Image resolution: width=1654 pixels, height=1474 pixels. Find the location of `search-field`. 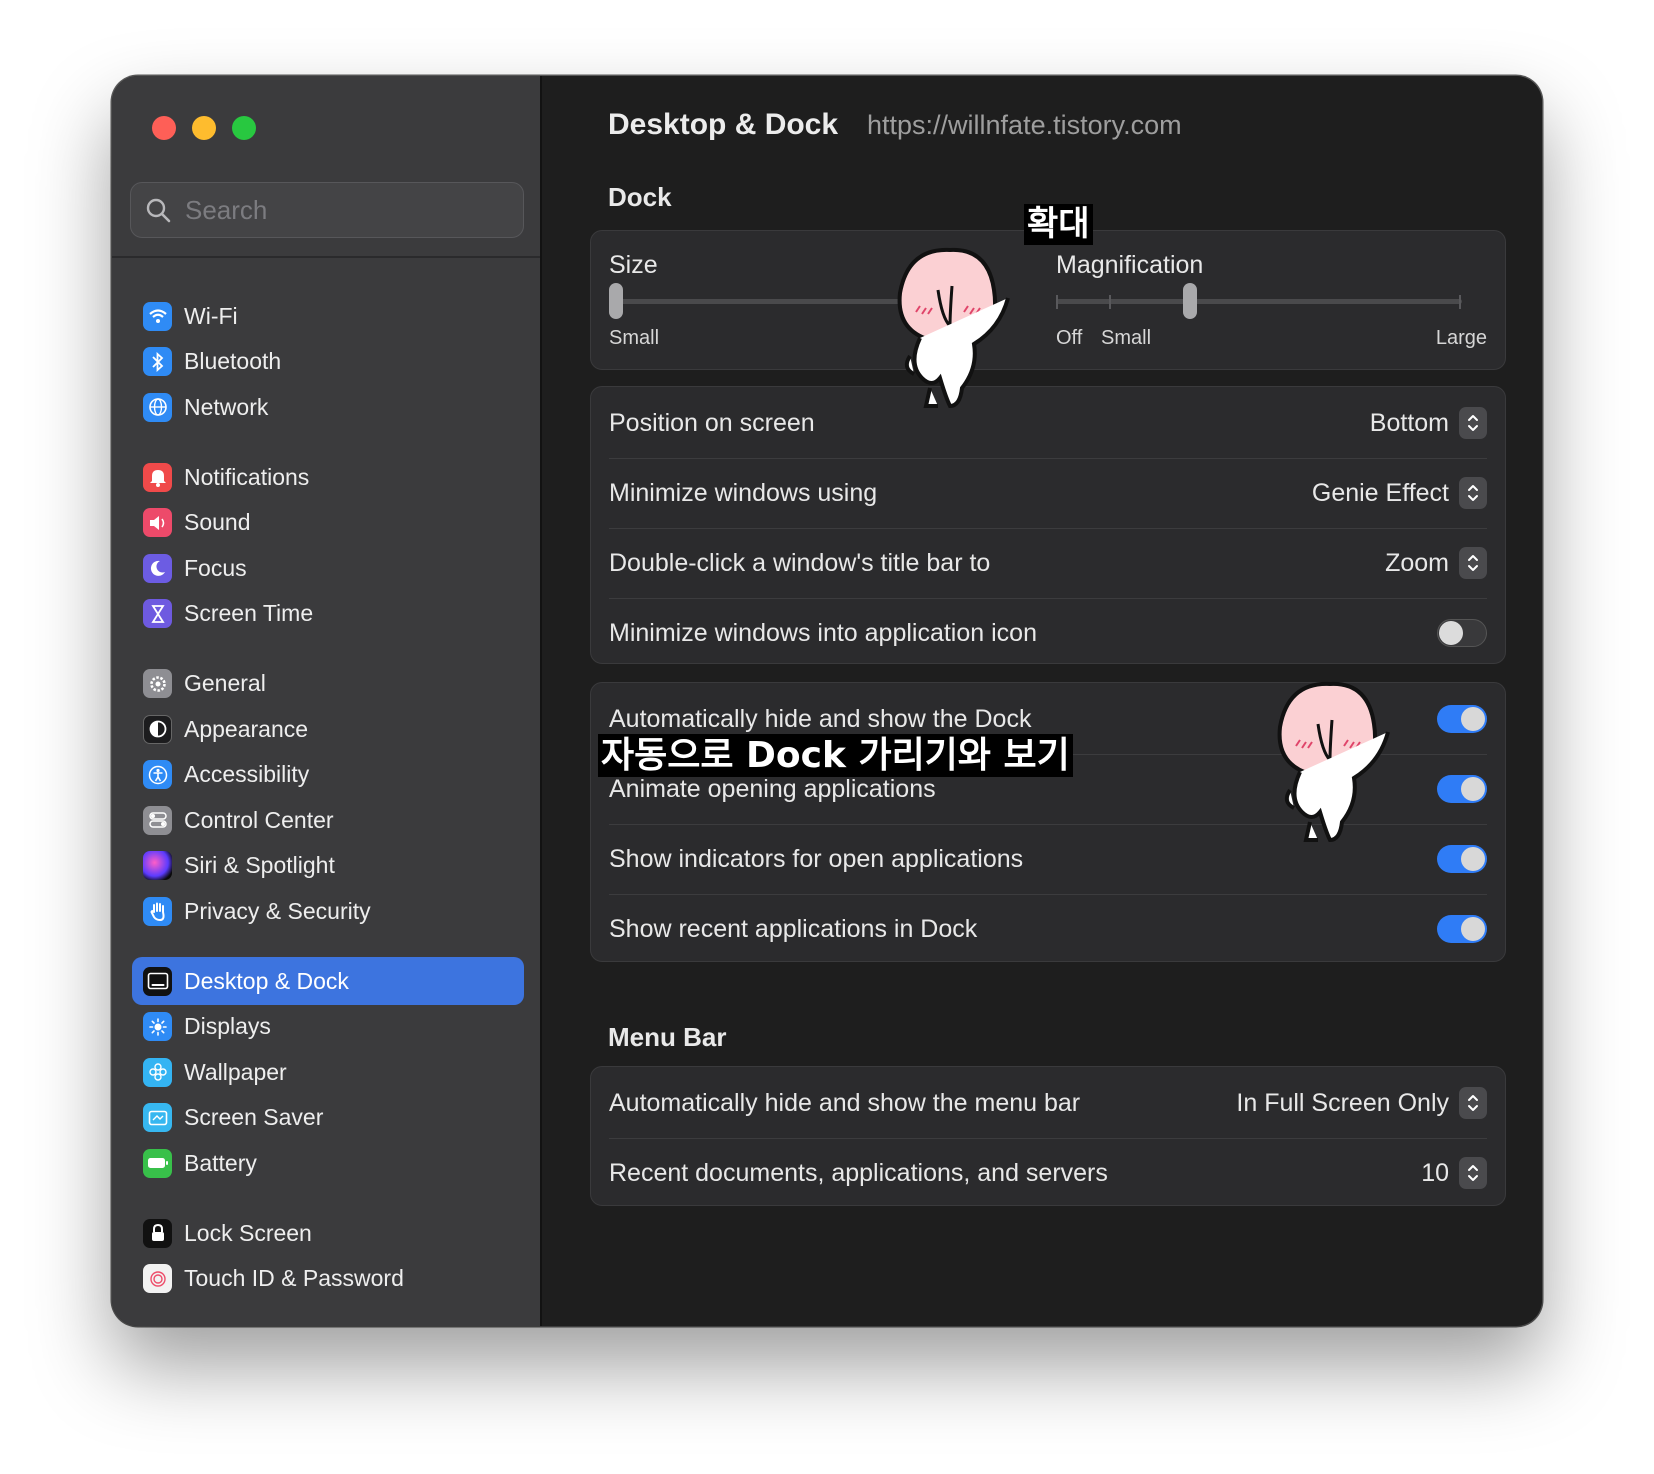

search-field is located at coordinates (327, 210).